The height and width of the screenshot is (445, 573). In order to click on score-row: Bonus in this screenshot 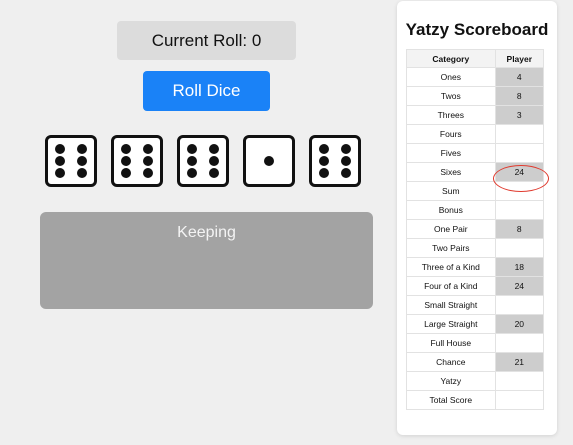, I will do `click(475, 210)`.